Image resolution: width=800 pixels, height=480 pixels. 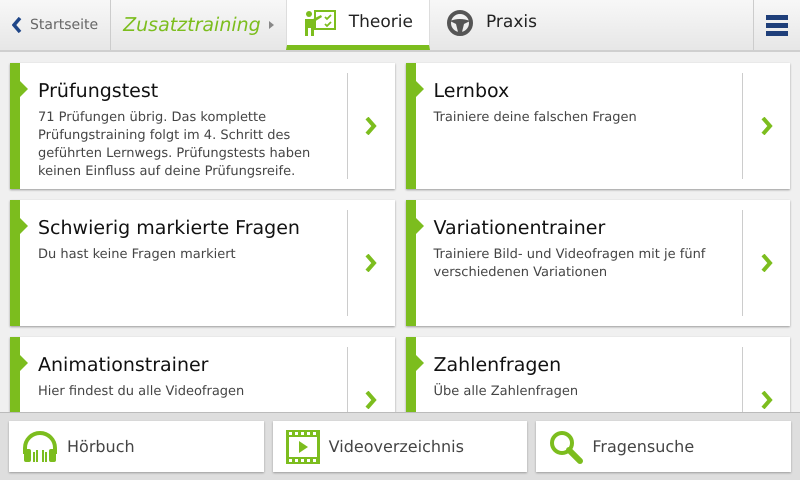 I want to click on film-icon, so click(x=302, y=446).